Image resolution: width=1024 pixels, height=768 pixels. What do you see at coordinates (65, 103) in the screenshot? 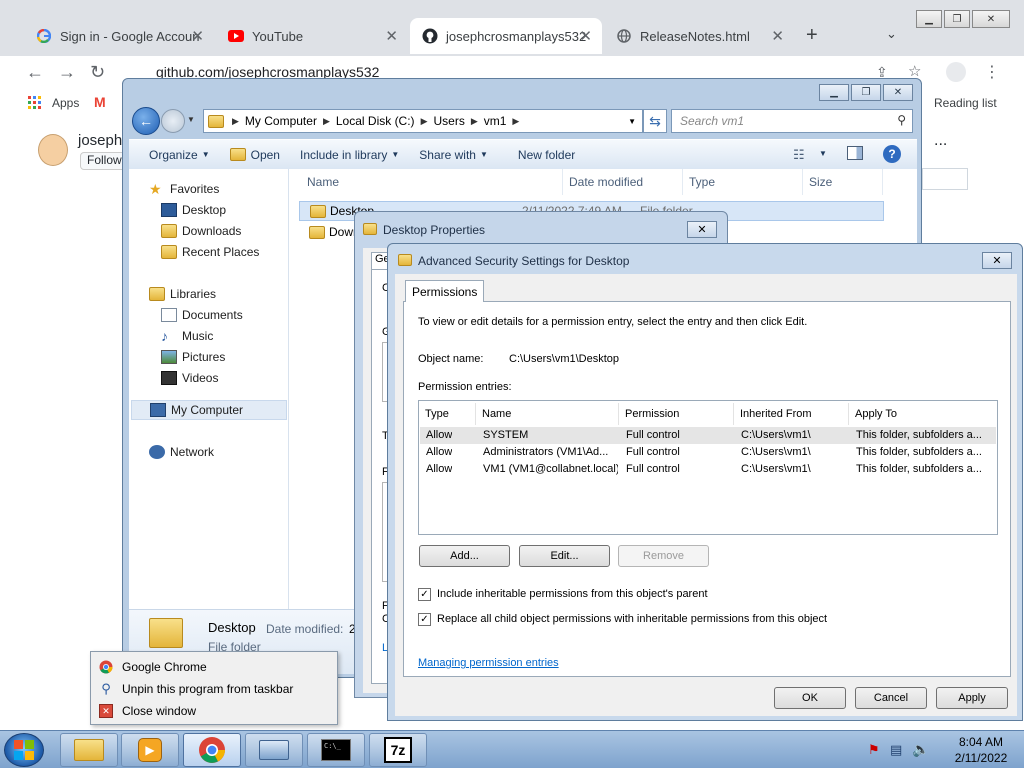
I see `bookmark-apps: Apps` at bounding box center [65, 103].